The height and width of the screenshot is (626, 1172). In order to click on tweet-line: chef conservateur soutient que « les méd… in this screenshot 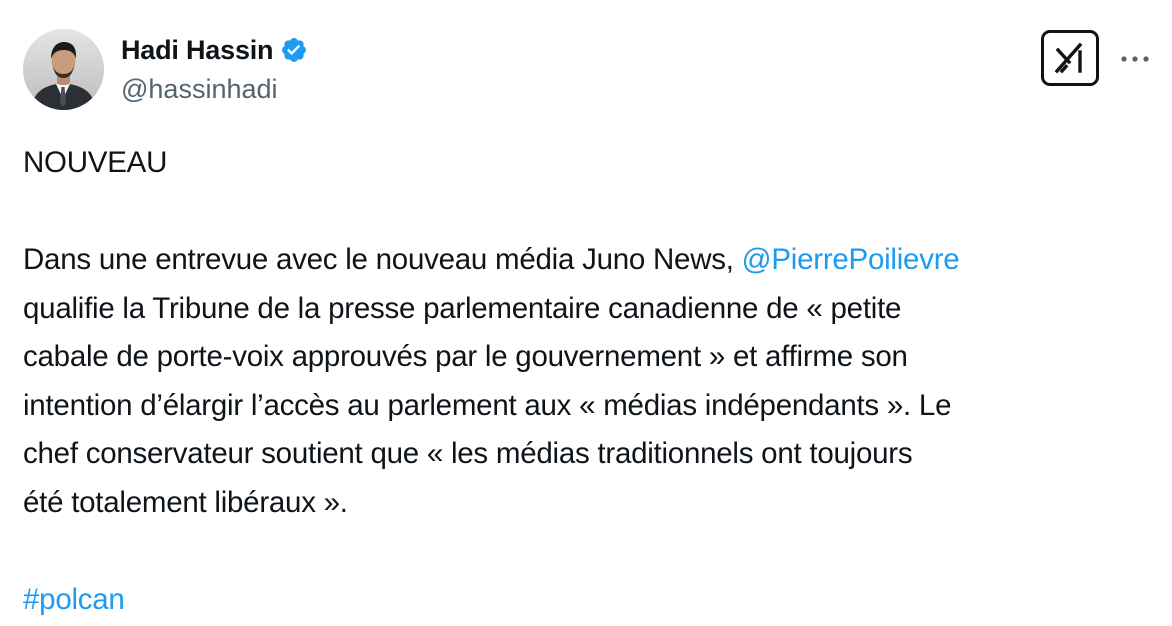, I will do `click(468, 453)`.